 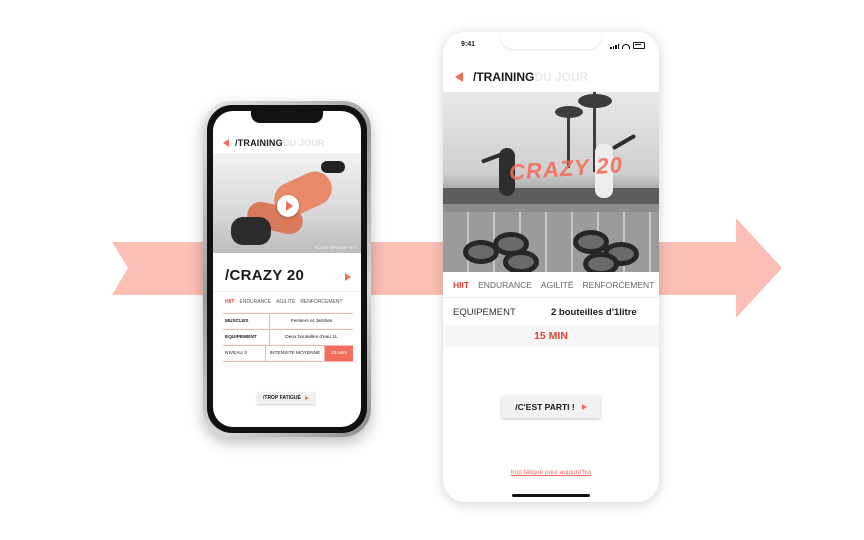 I want to click on too-tired-link: trop fatigué pour aujourd'hui, so click(x=551, y=472).